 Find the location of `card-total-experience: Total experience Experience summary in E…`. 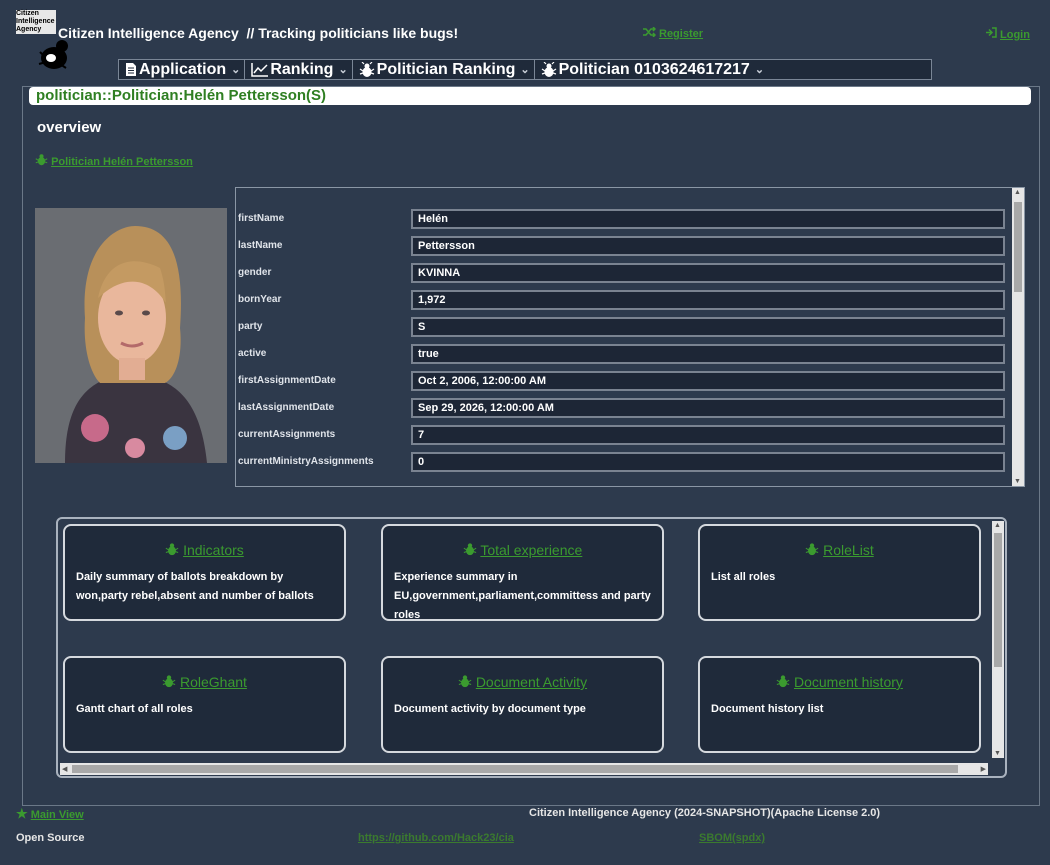

card-total-experience: Total experience Experience summary in E… is located at coordinates (522, 572).